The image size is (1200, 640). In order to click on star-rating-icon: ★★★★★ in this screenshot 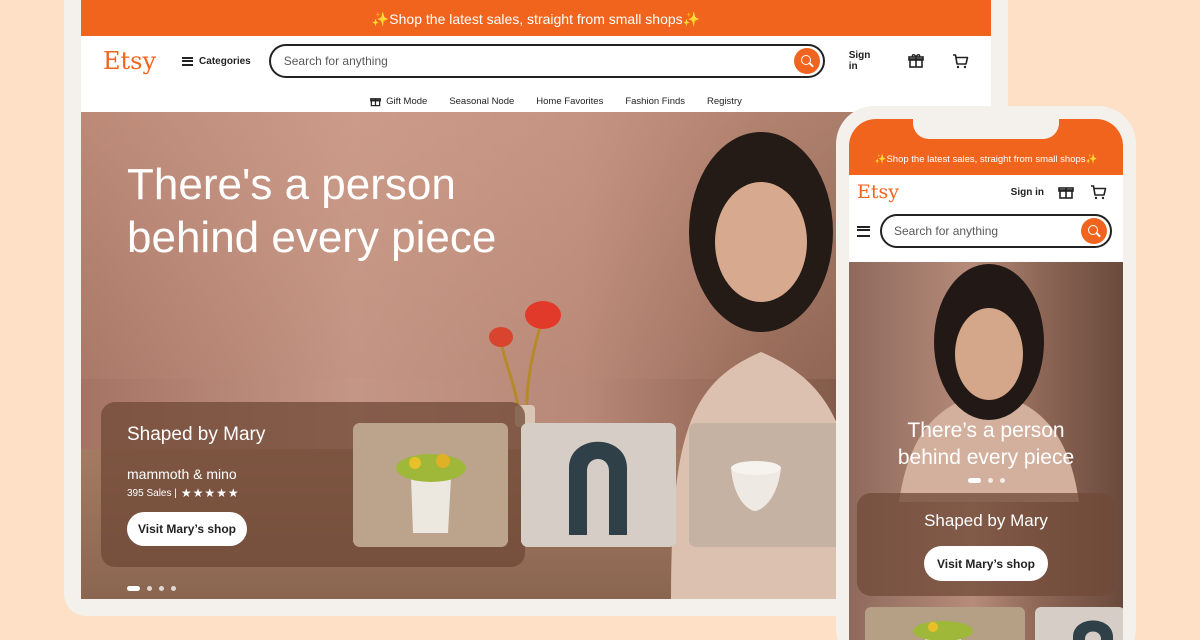, I will do `click(210, 493)`.